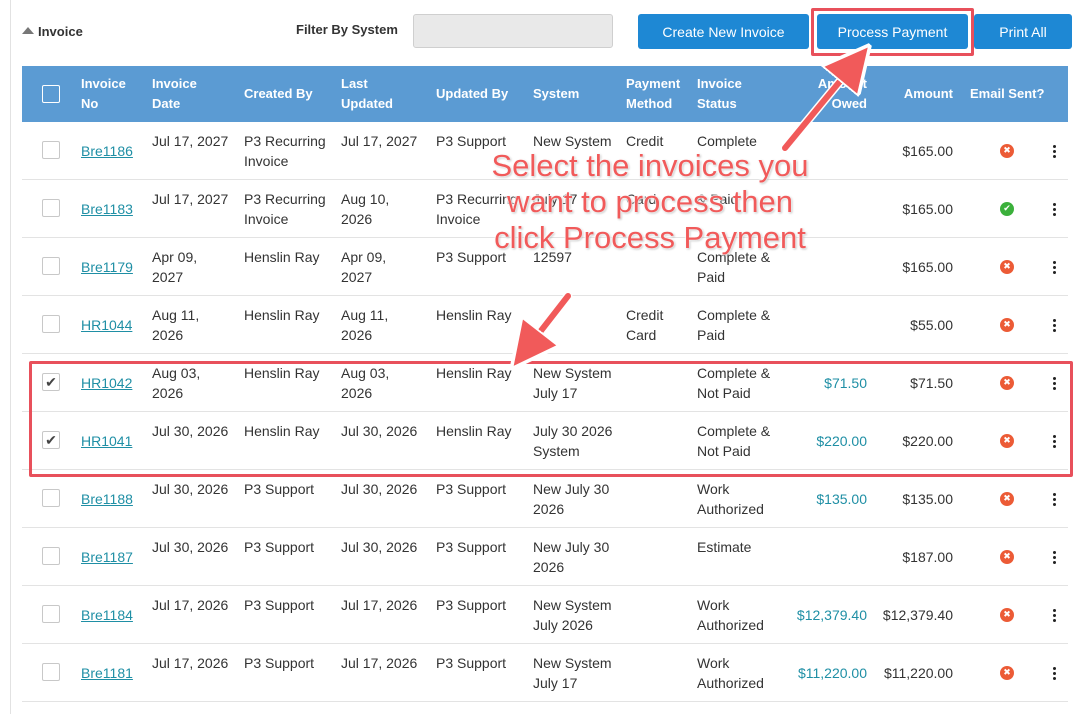 This screenshot has width=1081, height=714. I want to click on cell-invoice-status: & Paid, so click(718, 199).